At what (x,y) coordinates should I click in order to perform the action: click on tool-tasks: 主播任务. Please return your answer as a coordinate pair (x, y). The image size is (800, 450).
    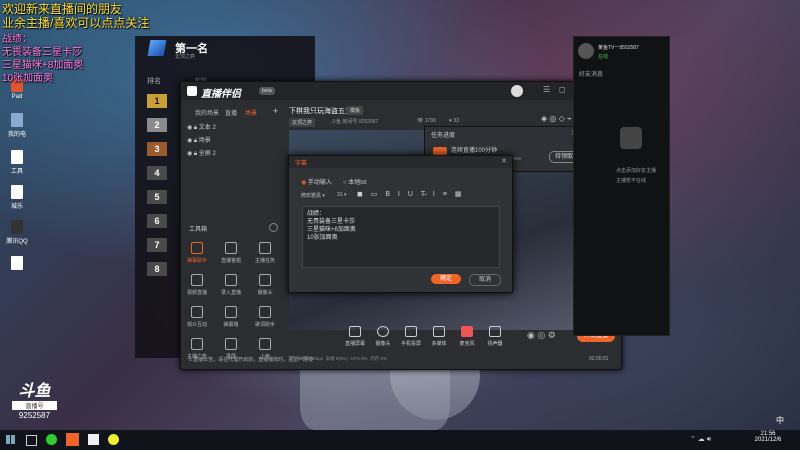
    Looking at the image, I should click on (265, 253).